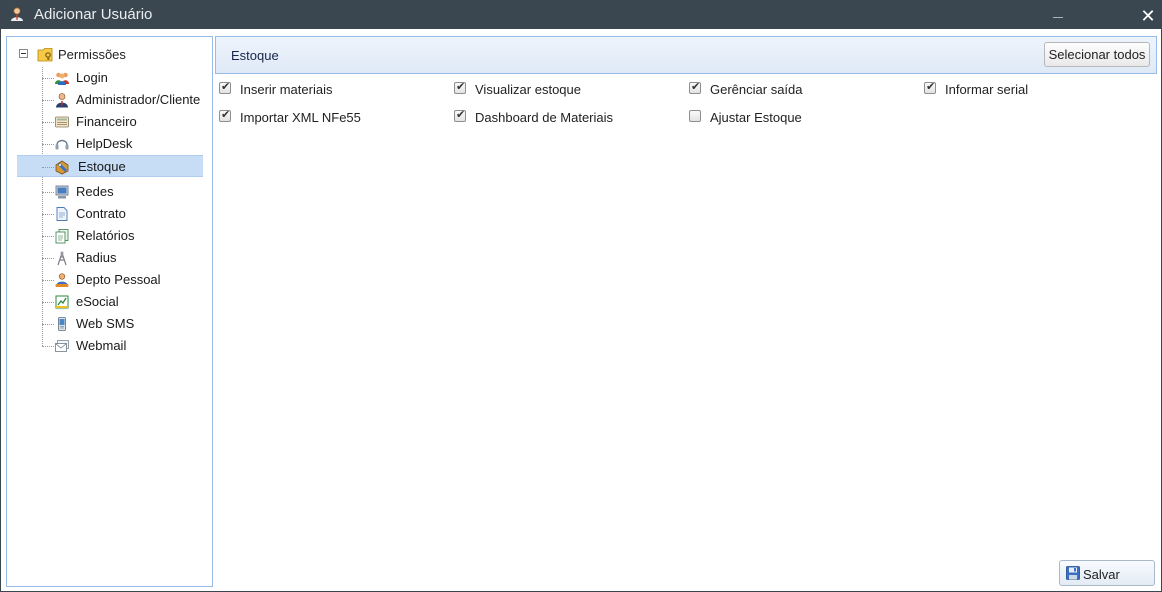 The image size is (1162, 592). What do you see at coordinates (1097, 54) in the screenshot?
I see `select-all-button: Selecionar todos` at bounding box center [1097, 54].